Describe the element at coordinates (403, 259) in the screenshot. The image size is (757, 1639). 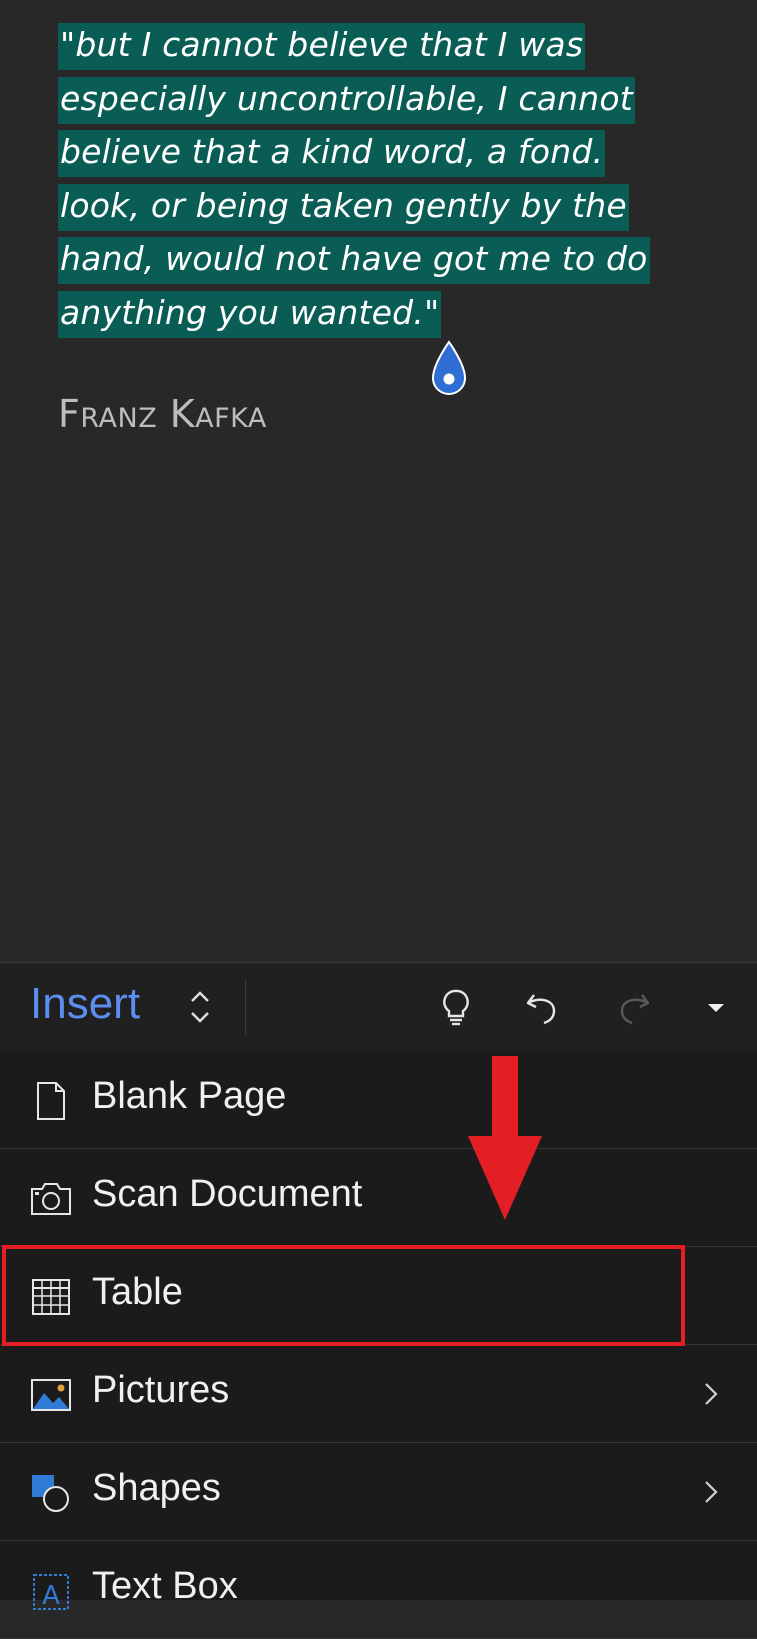
I see `quote-line: hand, would not have got me to do` at that location.